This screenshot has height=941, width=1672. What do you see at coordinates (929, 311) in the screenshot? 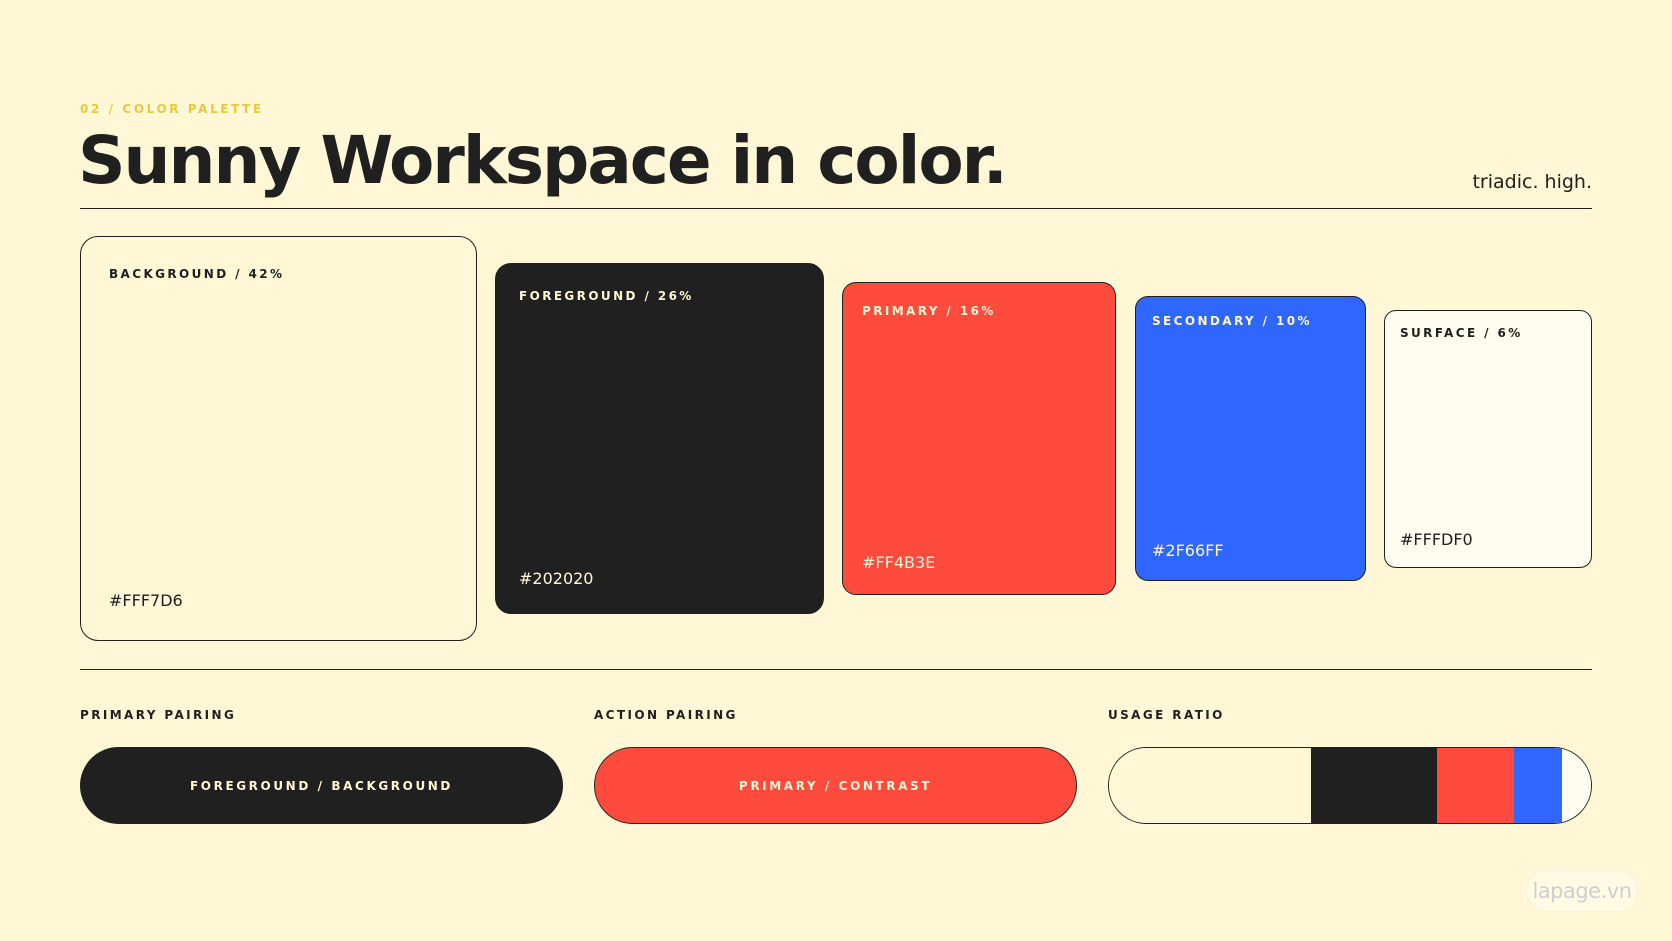
I see `swatch-label: PRIMARY / 16%` at bounding box center [929, 311].